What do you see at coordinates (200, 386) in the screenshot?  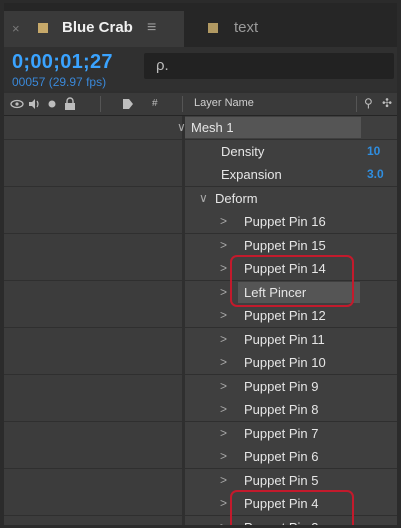 I see `layer-property-row: > Puppet Pin 9` at bounding box center [200, 386].